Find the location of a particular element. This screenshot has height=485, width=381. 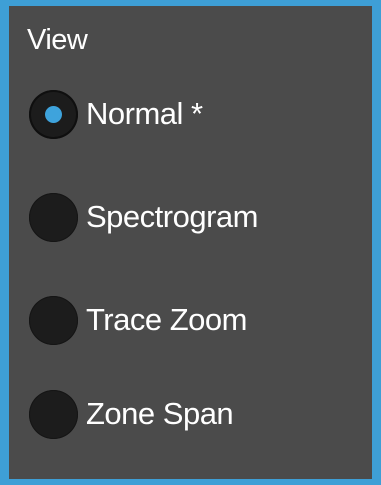

view-option-label: Spectrogram is located at coordinates (172, 216).